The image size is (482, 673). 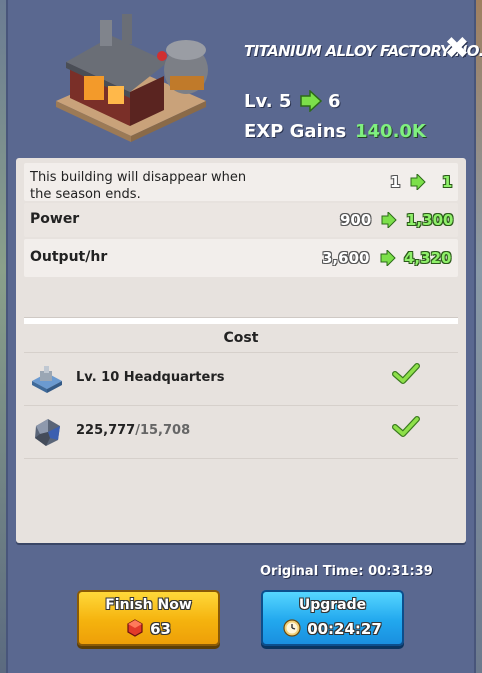 What do you see at coordinates (163, 430) in the screenshot?
I see `titanium-need: /15,708` at bounding box center [163, 430].